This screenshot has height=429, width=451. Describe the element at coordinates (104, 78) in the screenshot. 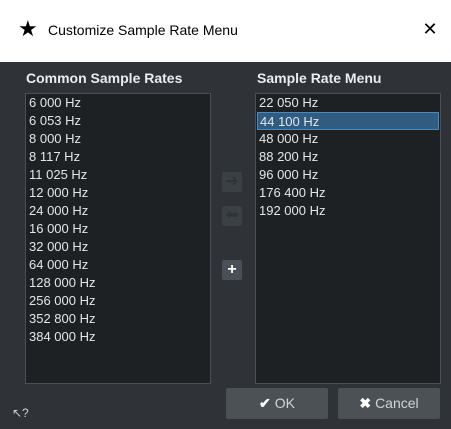

I see `common-sample-rates-heading: Common Sample Rates` at that location.